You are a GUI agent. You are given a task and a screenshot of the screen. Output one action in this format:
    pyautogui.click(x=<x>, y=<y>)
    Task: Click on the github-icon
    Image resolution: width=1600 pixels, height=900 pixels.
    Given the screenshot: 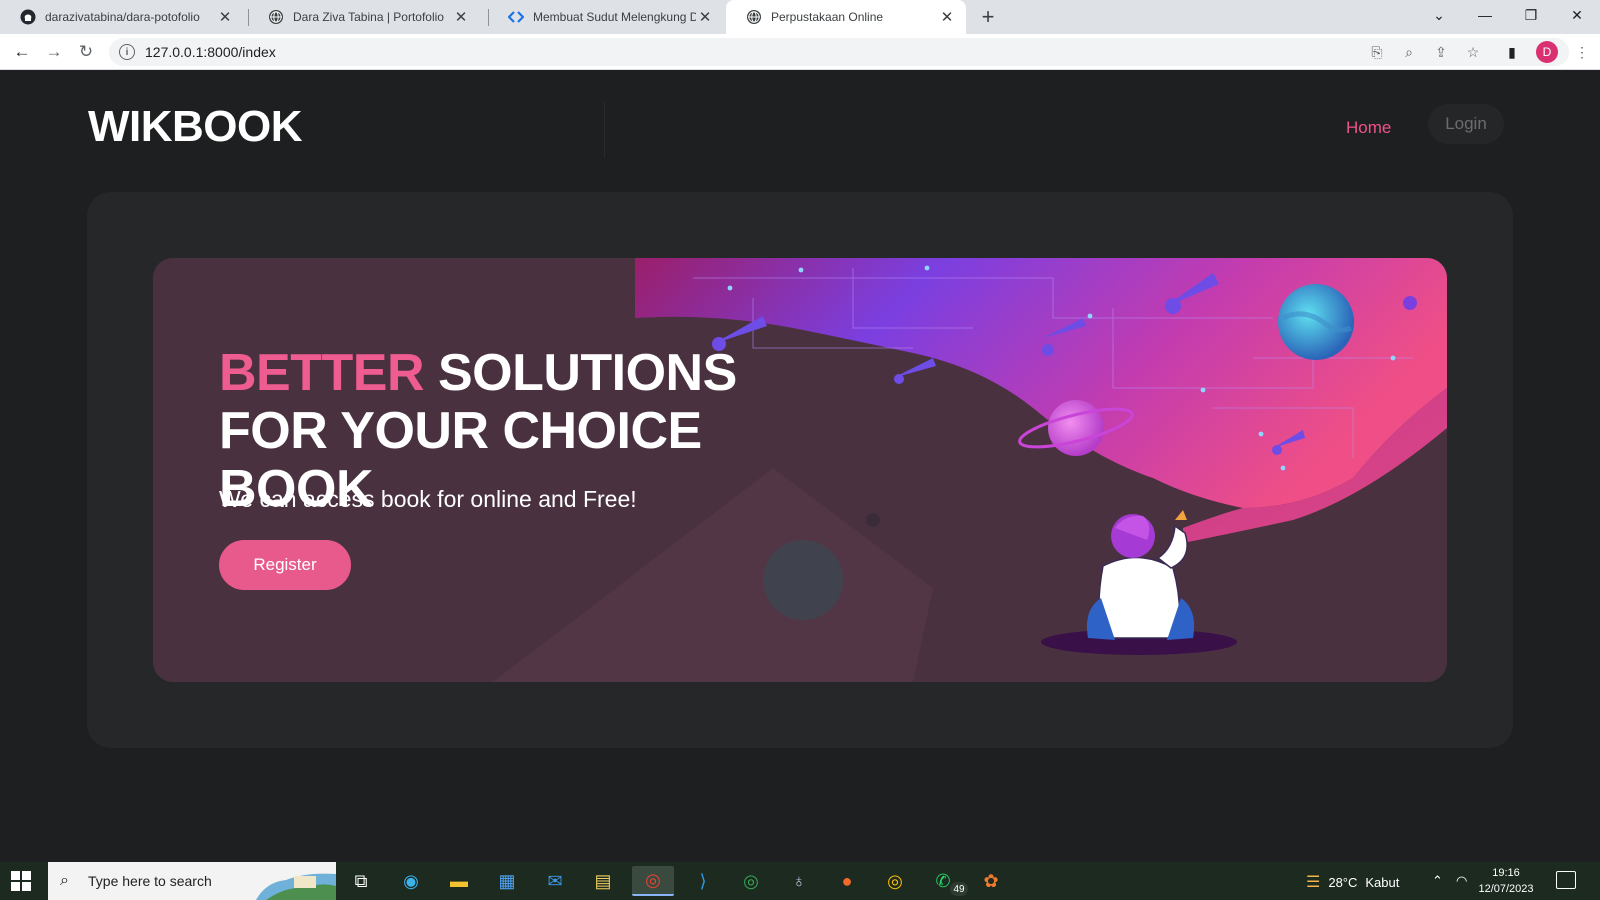 What is the action you would take?
    pyautogui.click(x=28, y=17)
    